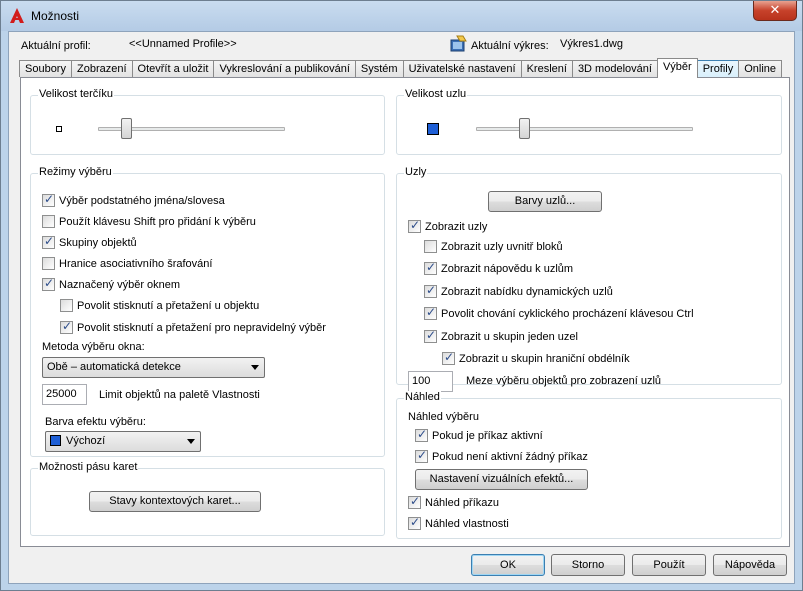  I want to click on selection-modes-title: Režimy výběru, so click(75, 172).